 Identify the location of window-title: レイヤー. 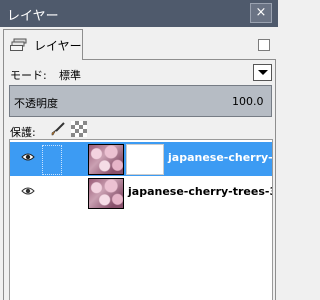
(33, 16).